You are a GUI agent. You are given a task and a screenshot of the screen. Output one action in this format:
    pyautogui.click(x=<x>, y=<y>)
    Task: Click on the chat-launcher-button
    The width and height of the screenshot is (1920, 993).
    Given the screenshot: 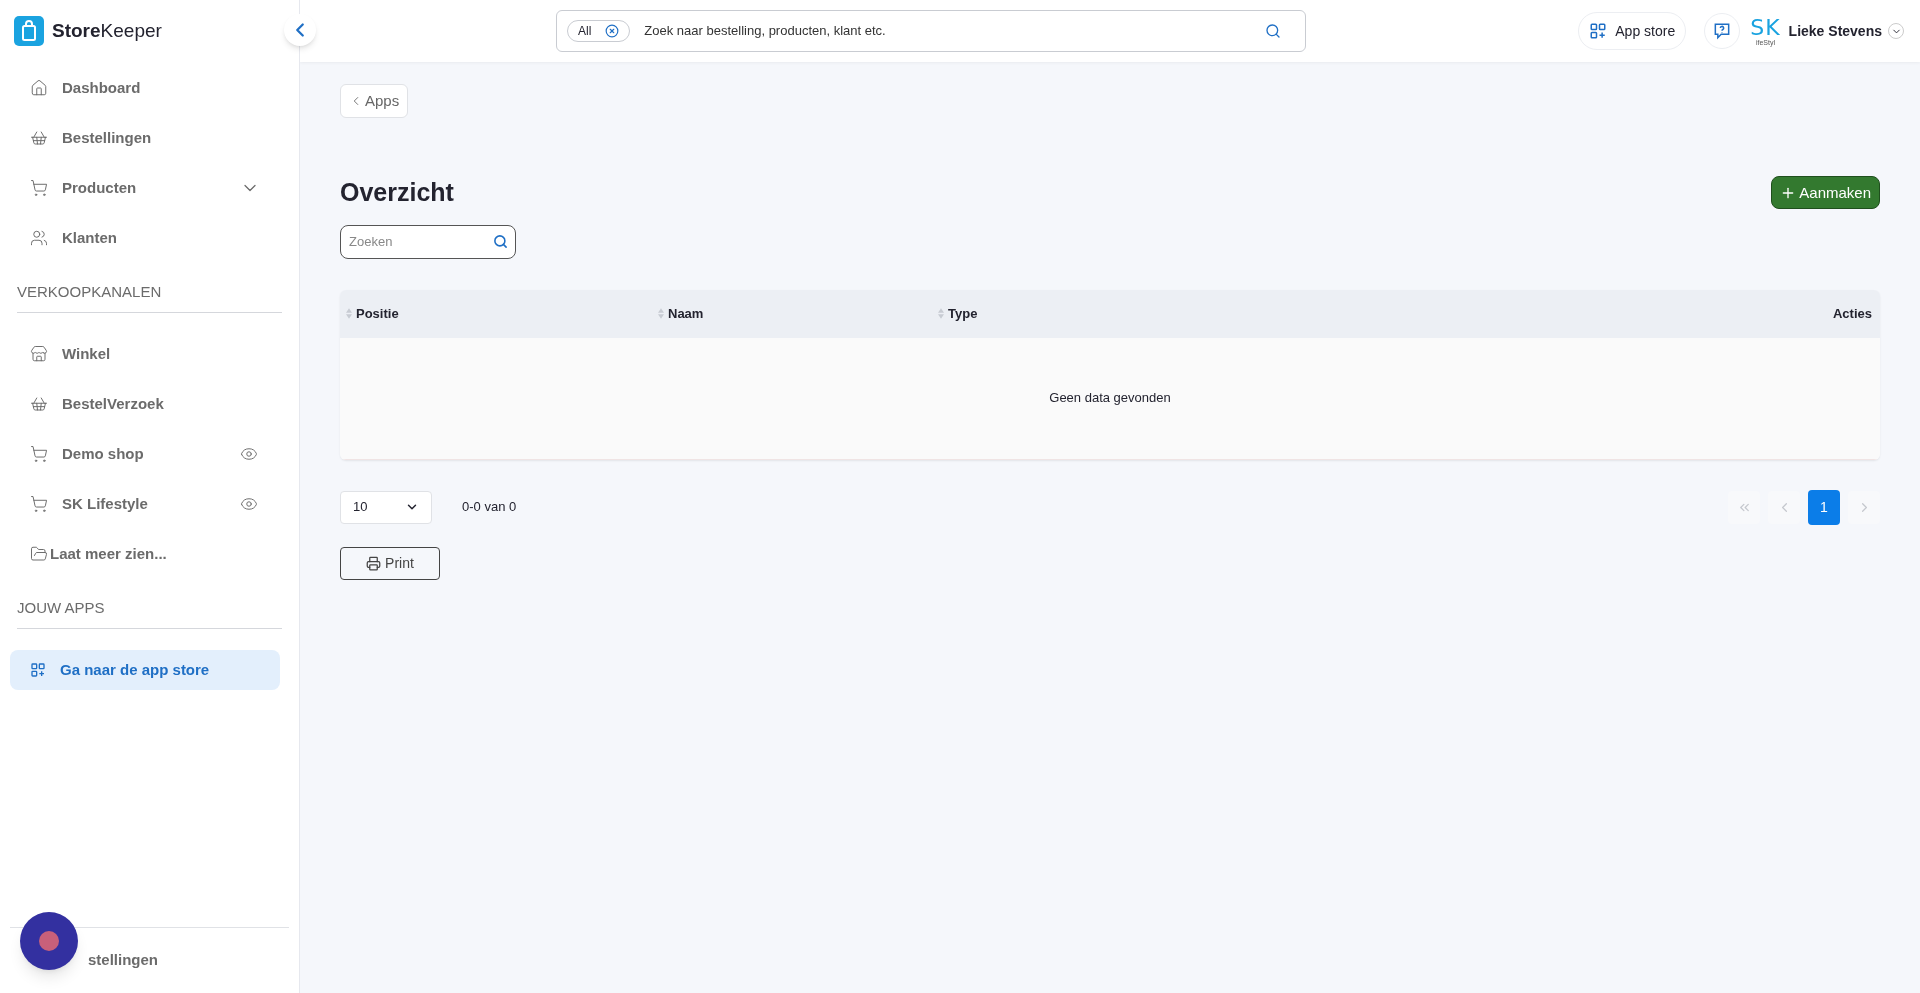 What is the action you would take?
    pyautogui.click(x=49, y=941)
    